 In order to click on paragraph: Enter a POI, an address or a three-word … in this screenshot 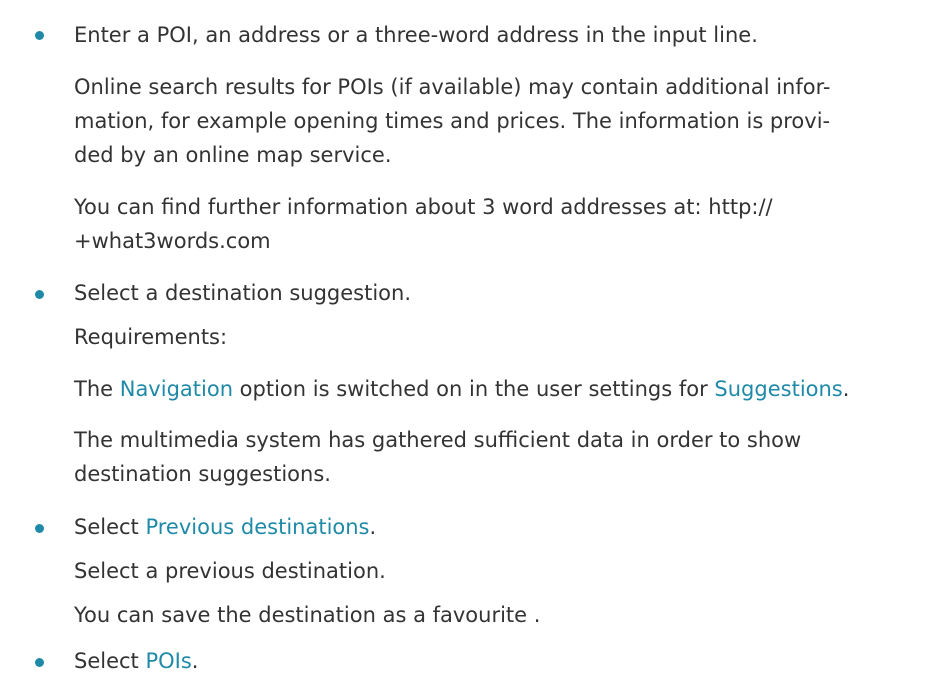, I will do `click(416, 35)`.